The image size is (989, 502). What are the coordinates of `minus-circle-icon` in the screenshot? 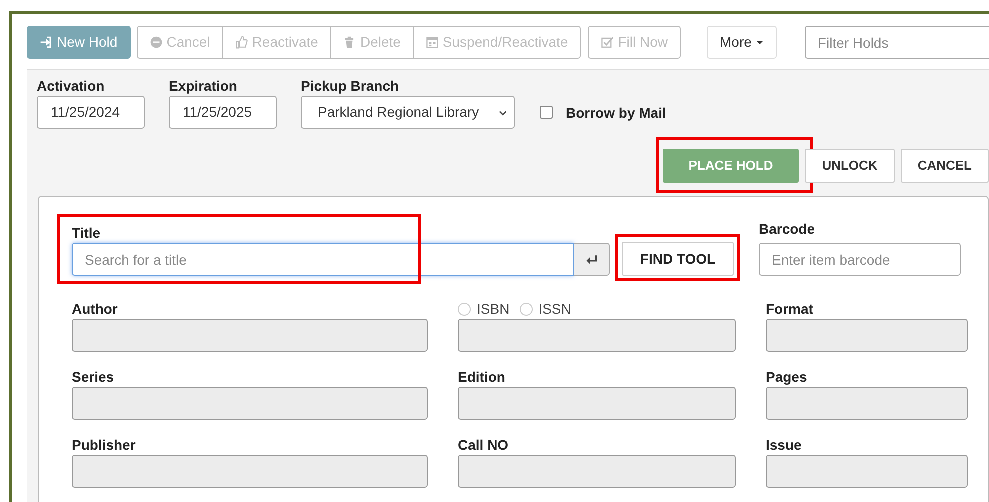 It's located at (156, 42).